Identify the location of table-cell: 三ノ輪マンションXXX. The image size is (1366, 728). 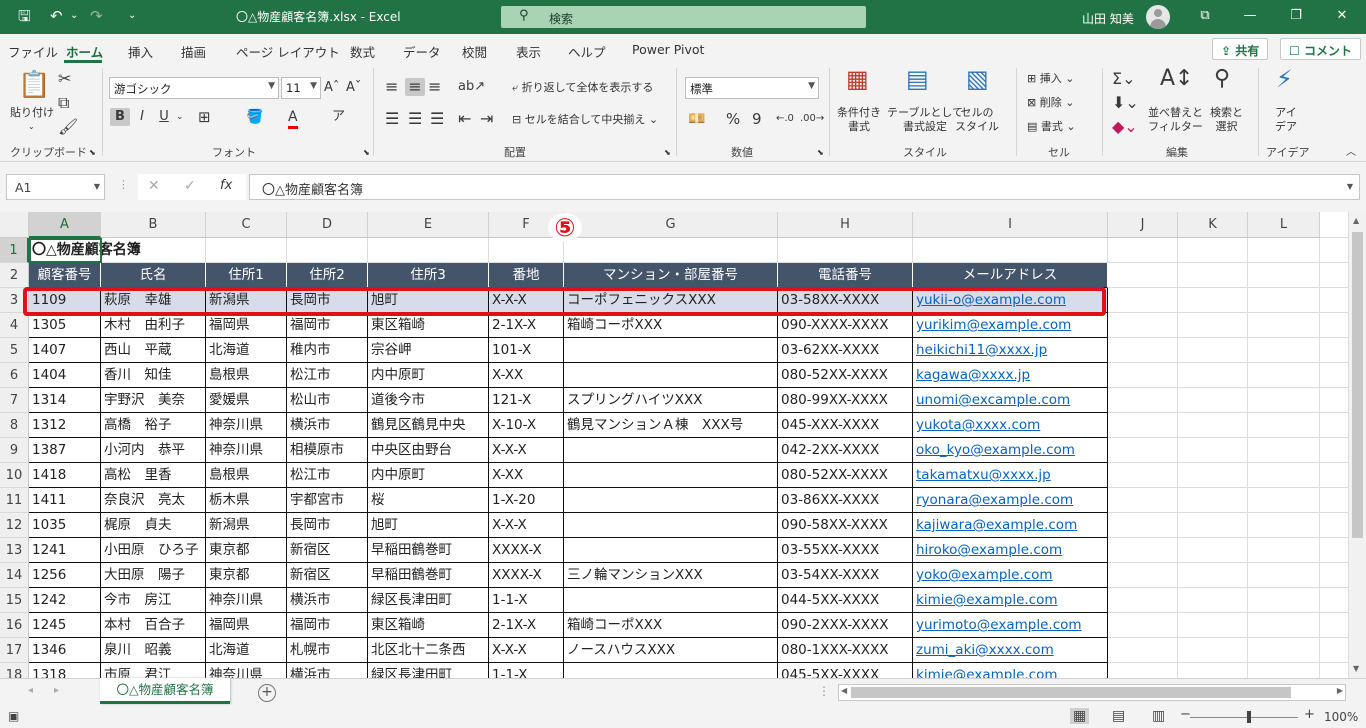
(671, 575).